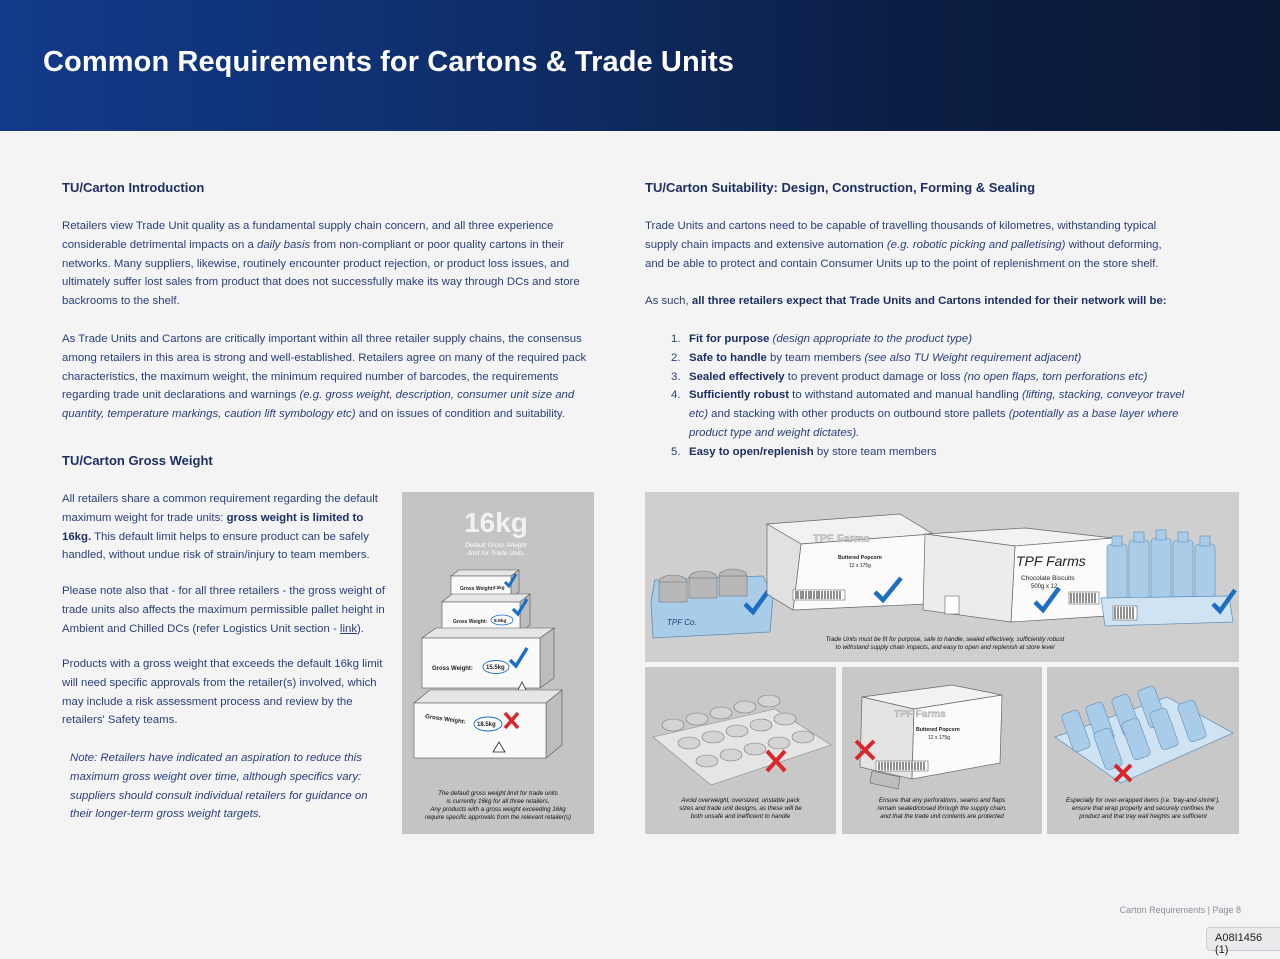 This screenshot has width=1280, height=959. What do you see at coordinates (348, 629) in the screenshot?
I see `logistics-unit-link: link` at bounding box center [348, 629].